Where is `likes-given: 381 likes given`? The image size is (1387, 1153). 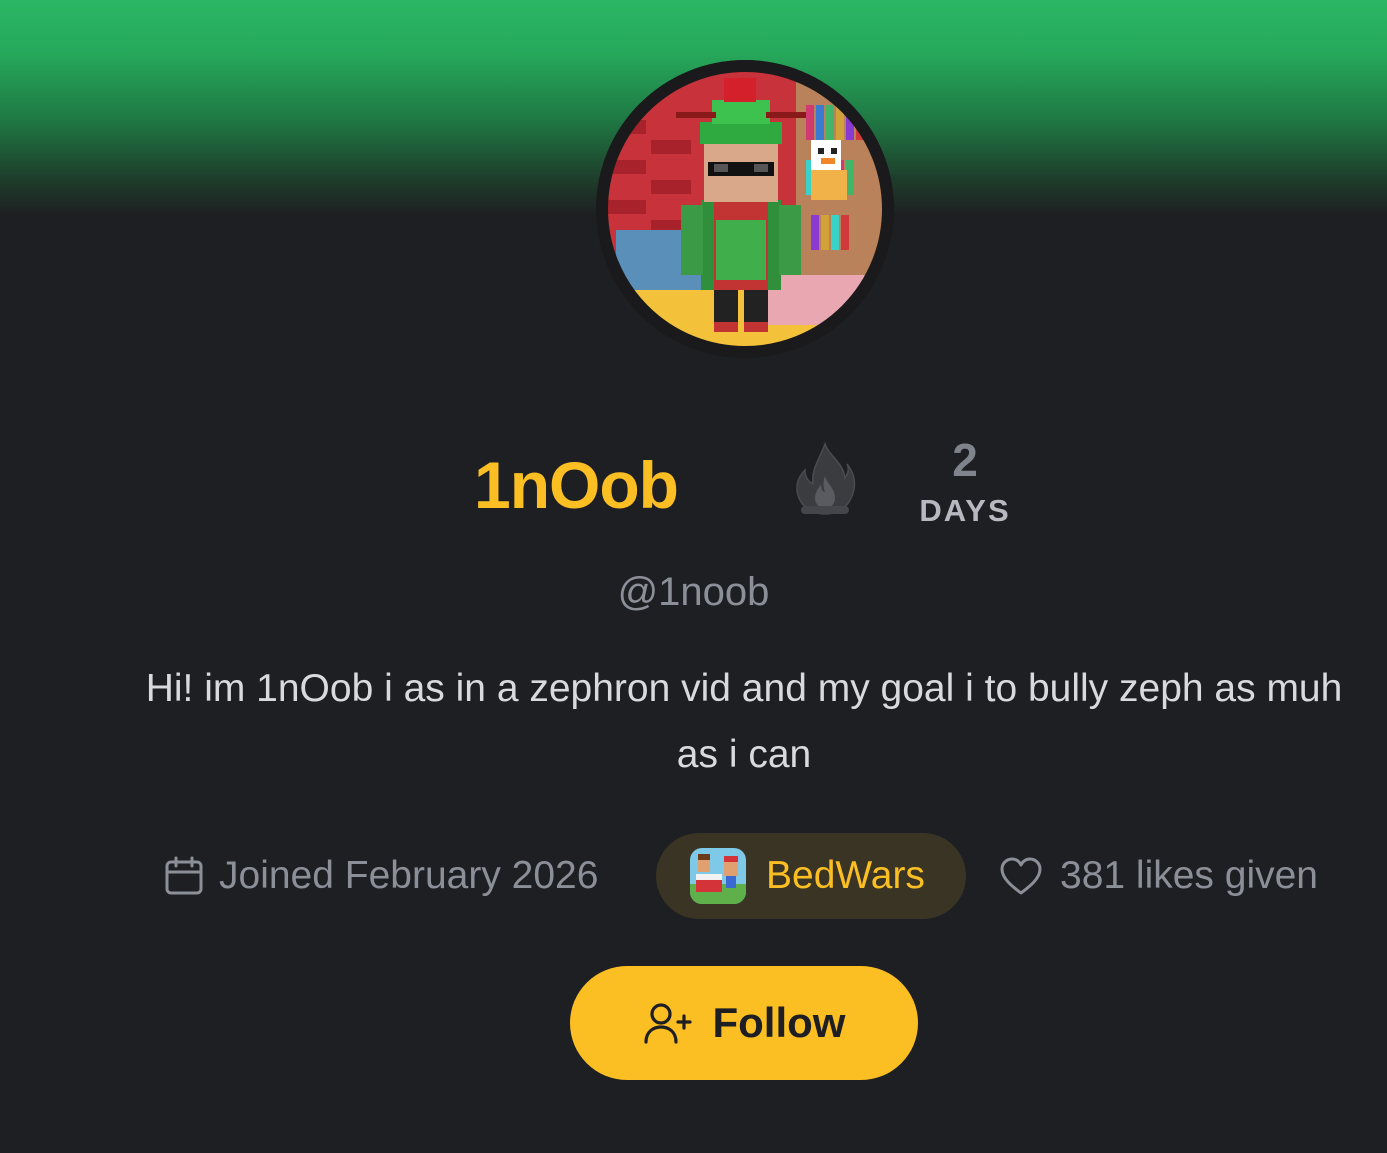
likes-given: 381 likes given is located at coordinates (1158, 876).